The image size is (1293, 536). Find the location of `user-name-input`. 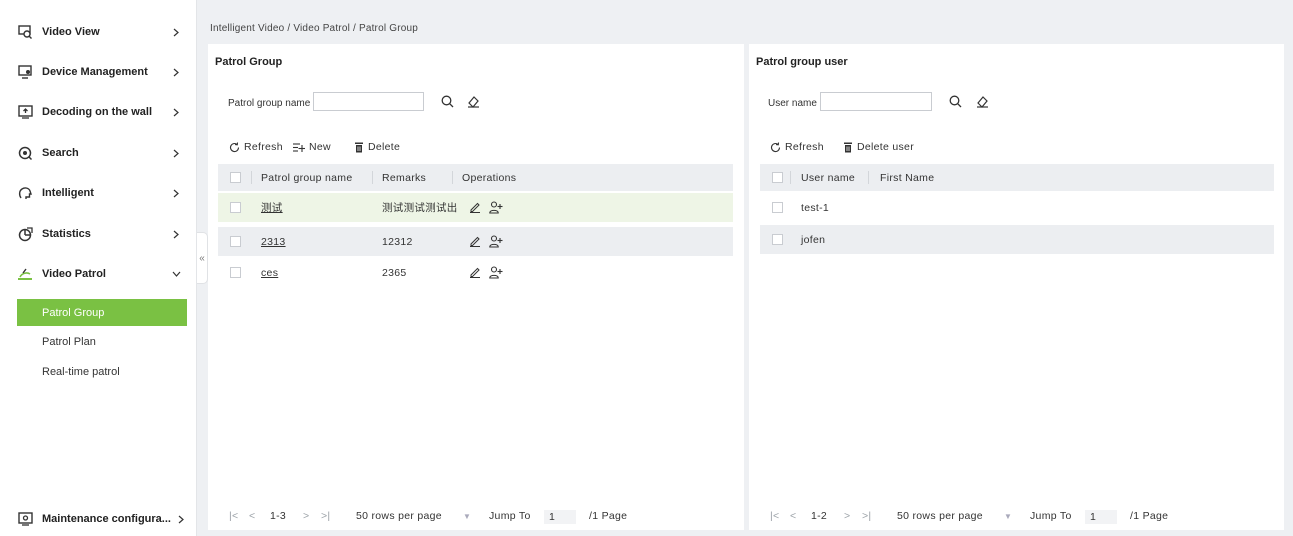

user-name-input is located at coordinates (876, 101).